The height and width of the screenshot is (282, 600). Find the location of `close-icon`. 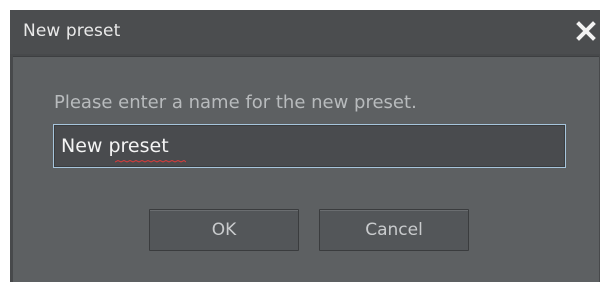

close-icon is located at coordinates (586, 31).